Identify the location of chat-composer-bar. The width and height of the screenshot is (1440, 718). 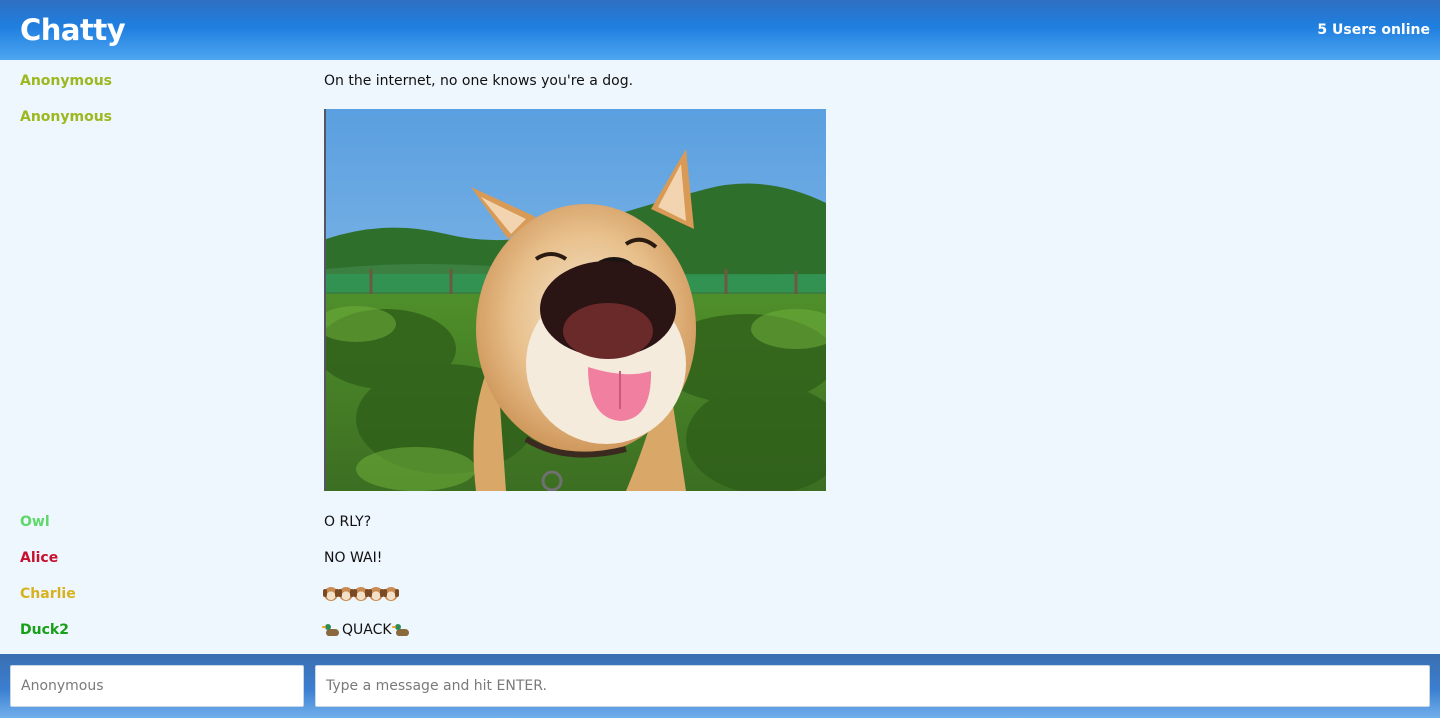
(720, 686).